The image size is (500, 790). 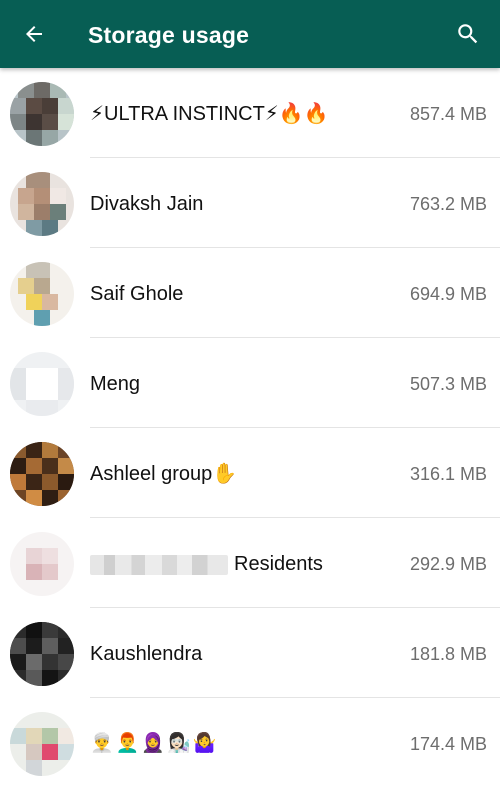 I want to click on storage-size: 181.8 MB, so click(x=448, y=654).